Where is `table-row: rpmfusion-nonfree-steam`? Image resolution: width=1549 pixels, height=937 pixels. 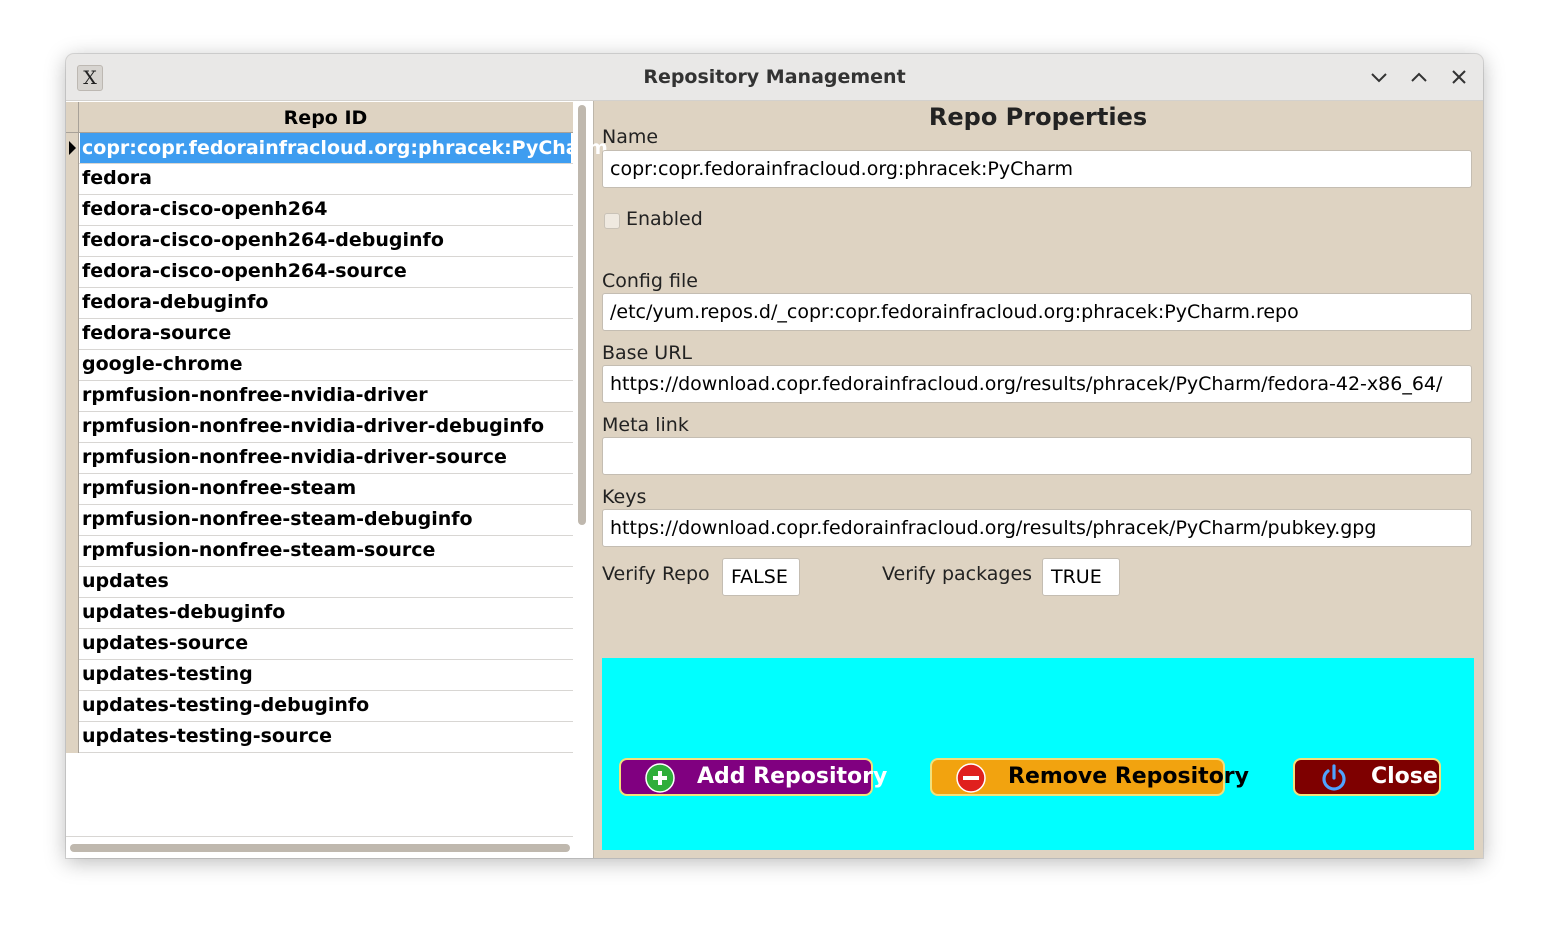
table-row: rpmfusion-nonfree-steam is located at coordinates (319, 489).